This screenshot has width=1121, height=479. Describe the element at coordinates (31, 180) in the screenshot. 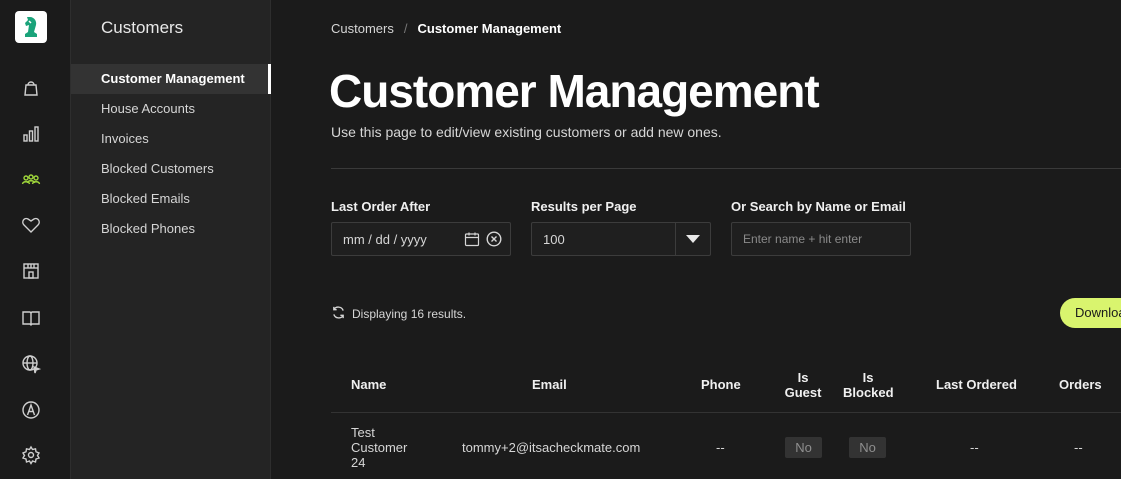

I see `customers-people-icon` at that location.